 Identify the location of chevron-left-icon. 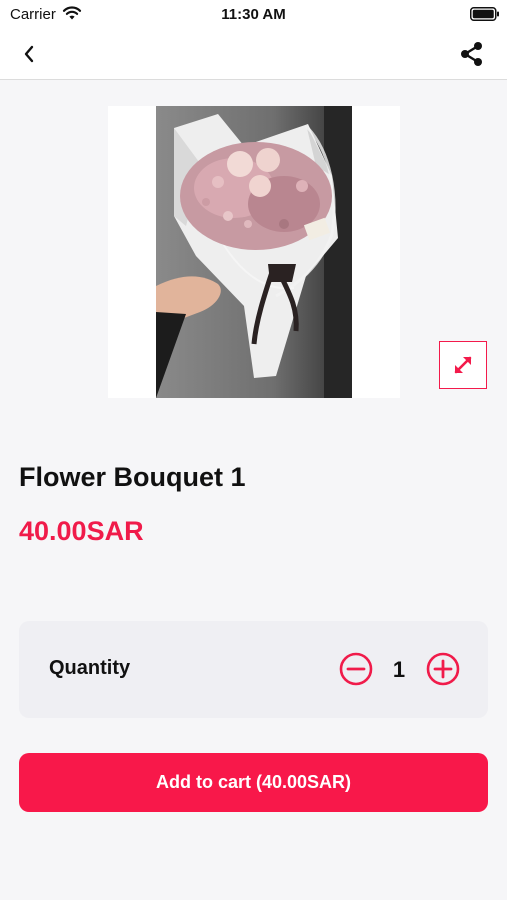
(29, 54).